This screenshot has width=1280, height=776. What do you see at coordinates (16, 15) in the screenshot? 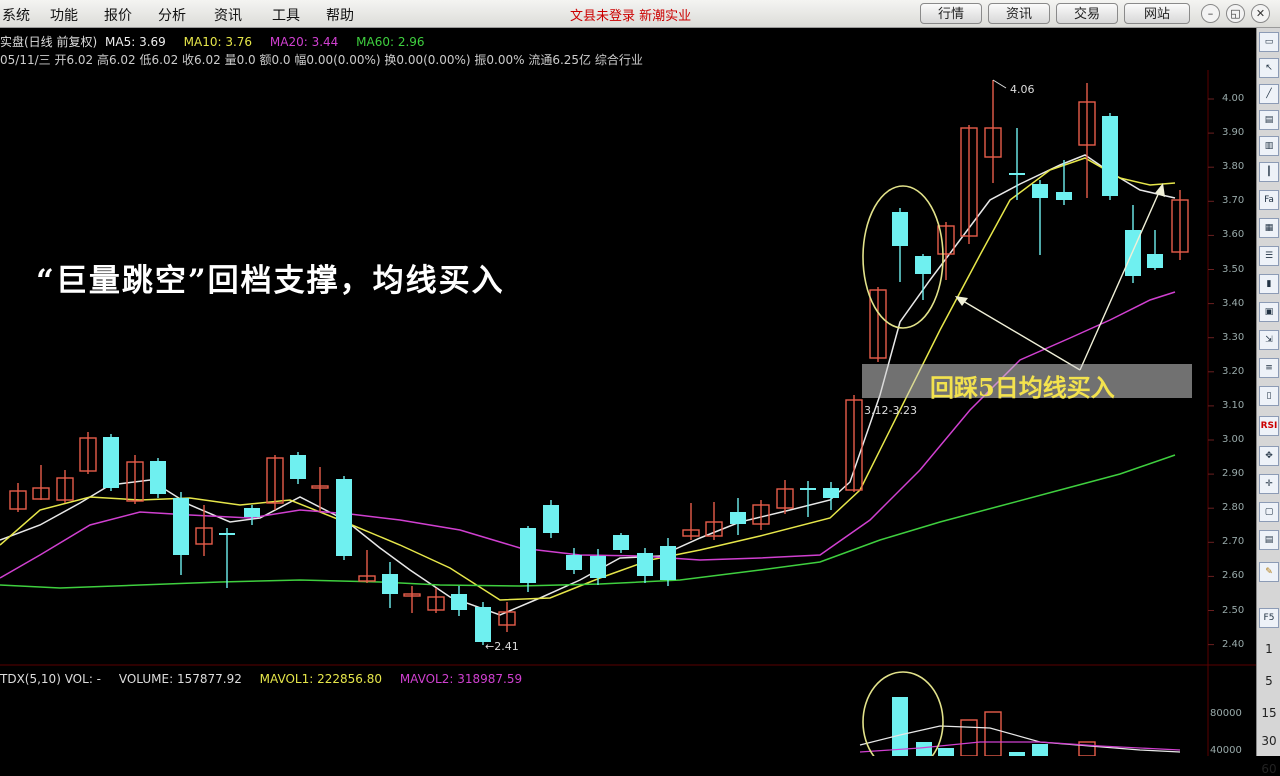
I see `menu-system: 系统` at bounding box center [16, 15].